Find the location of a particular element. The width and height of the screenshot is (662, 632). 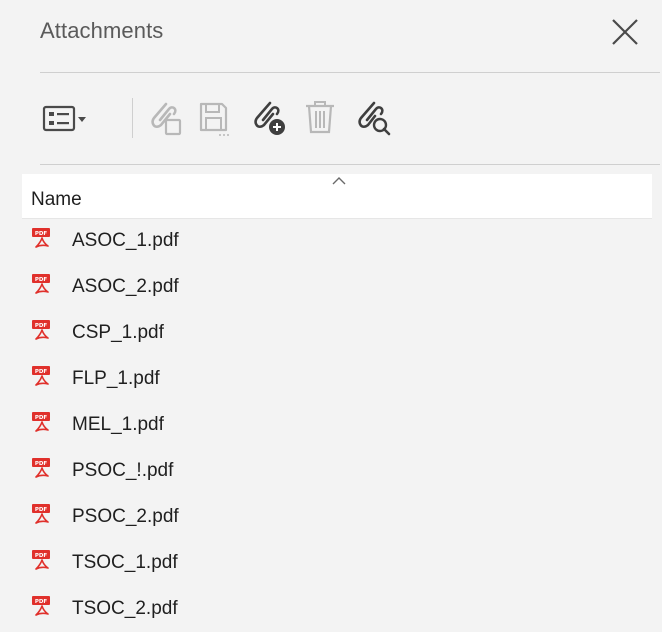

file-name: CSP_1.pdf is located at coordinates (118, 332).